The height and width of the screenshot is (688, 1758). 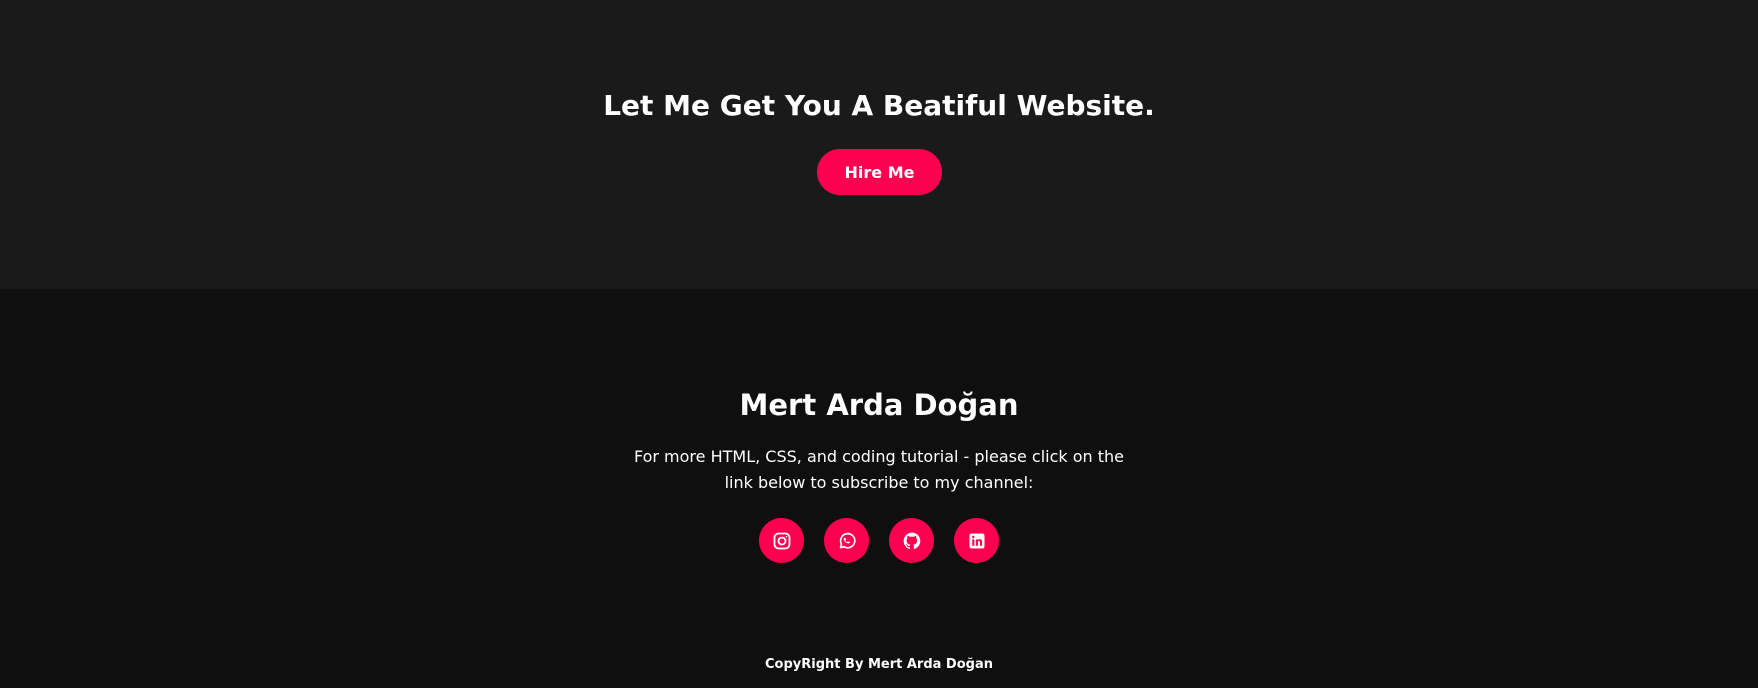 I want to click on hire-me-button: Hire Me, so click(x=879, y=172).